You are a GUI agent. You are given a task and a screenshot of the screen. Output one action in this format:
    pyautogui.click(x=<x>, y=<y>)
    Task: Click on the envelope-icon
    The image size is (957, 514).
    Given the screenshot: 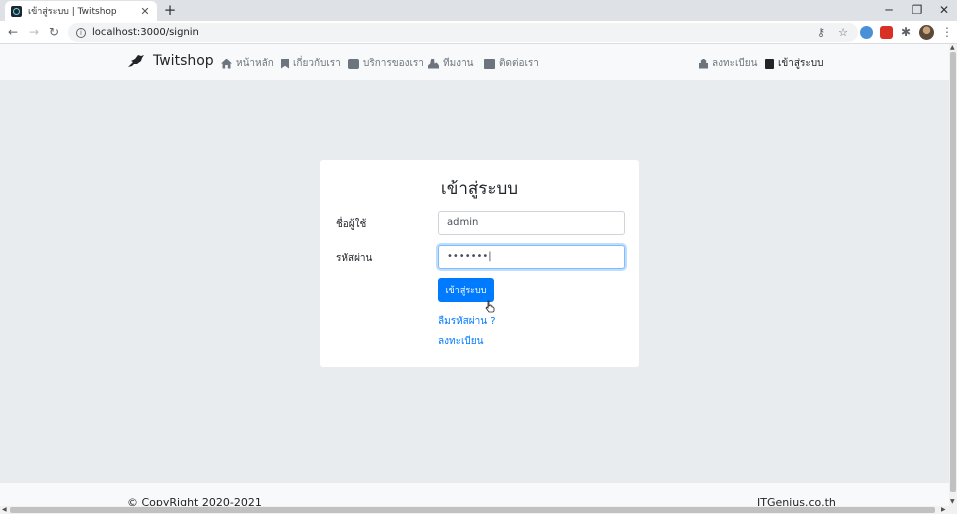 What is the action you would take?
    pyautogui.click(x=489, y=63)
    